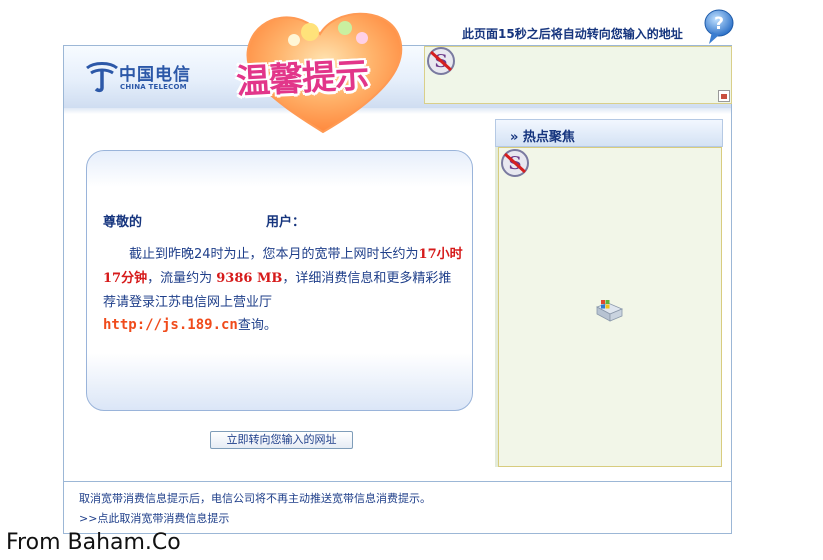 This screenshot has height=560, width=823. Describe the element at coordinates (255, 498) in the screenshot. I see `footer-notice: 取消宽带消费信息提示后，电信公司将不再主动推送宽带信息消费提示。` at that location.